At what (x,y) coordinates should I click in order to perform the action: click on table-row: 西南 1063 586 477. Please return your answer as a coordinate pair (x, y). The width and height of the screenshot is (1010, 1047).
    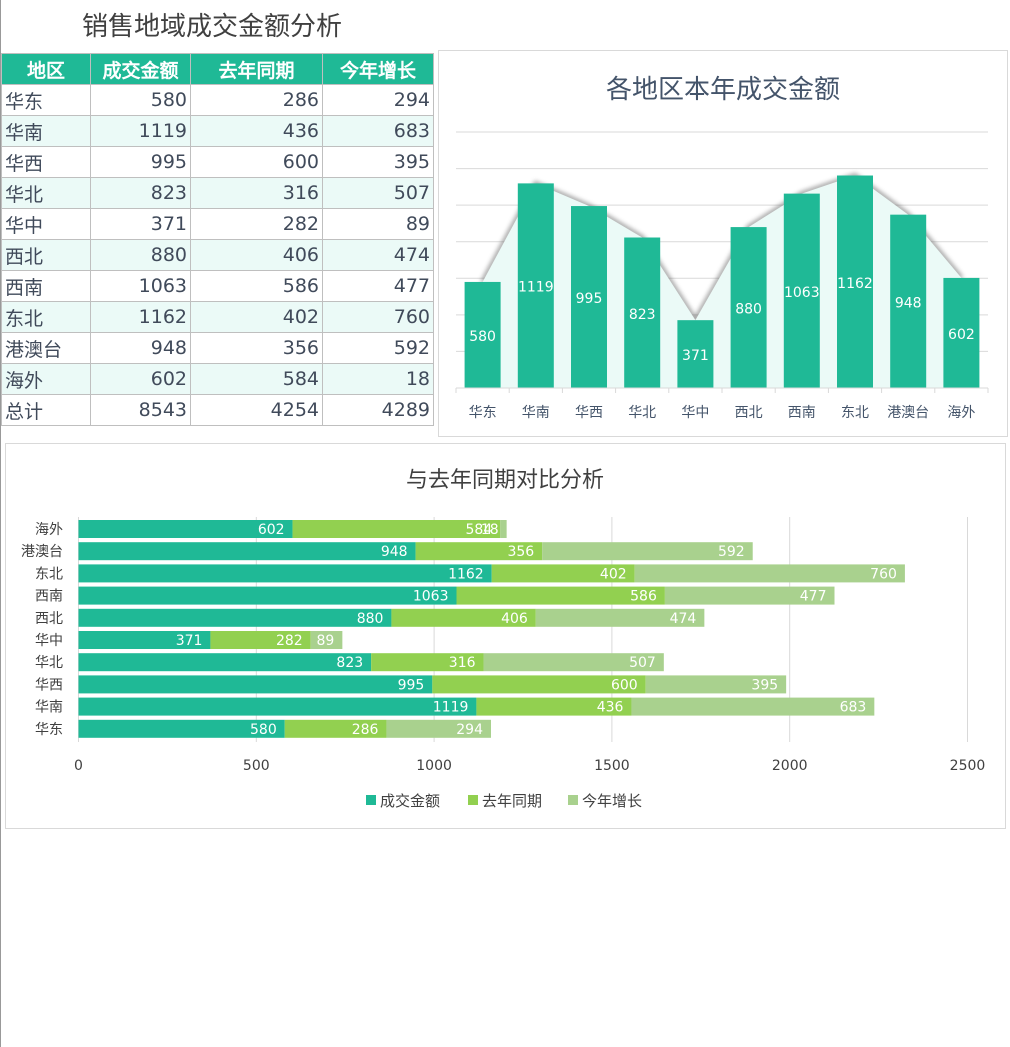
    Looking at the image, I should click on (217, 286).